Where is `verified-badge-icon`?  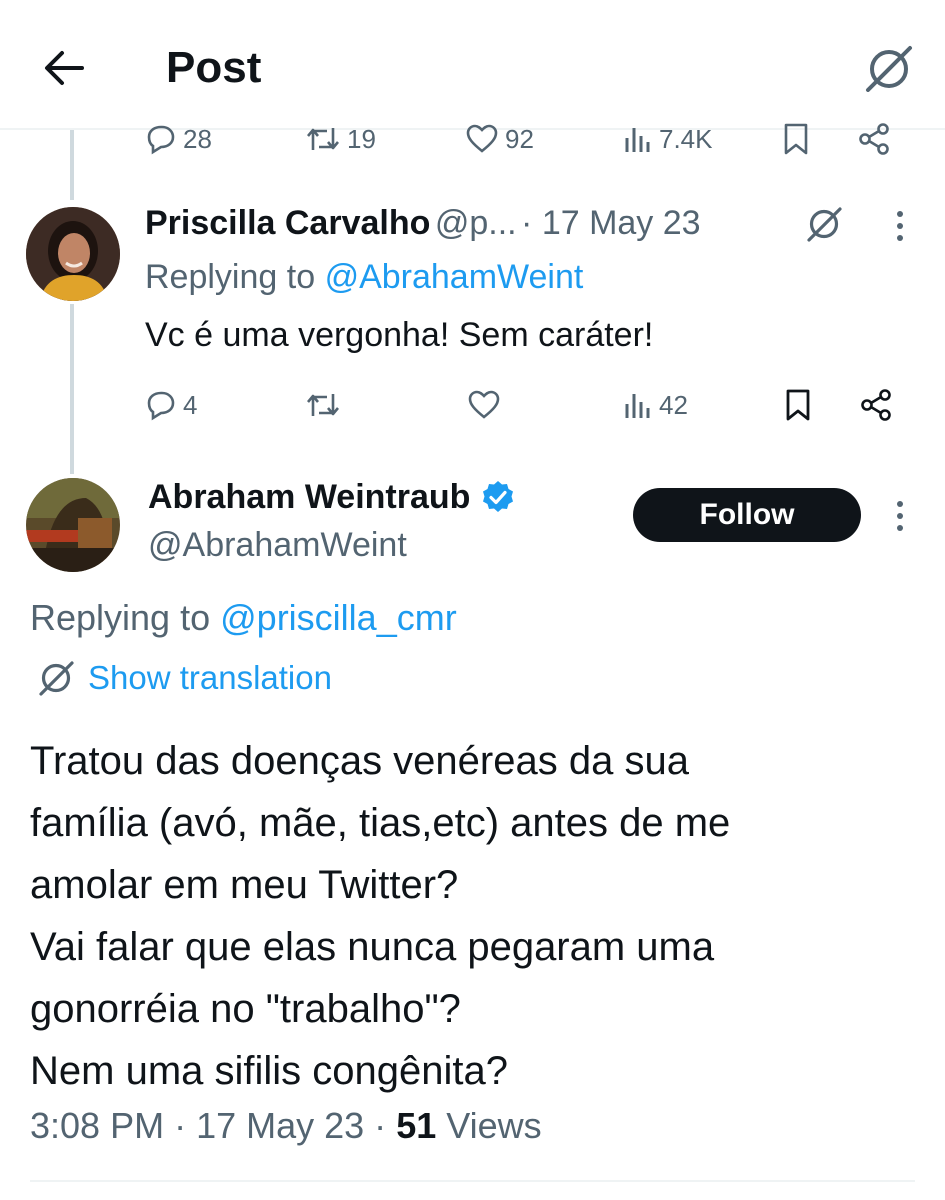 verified-badge-icon is located at coordinates (498, 496).